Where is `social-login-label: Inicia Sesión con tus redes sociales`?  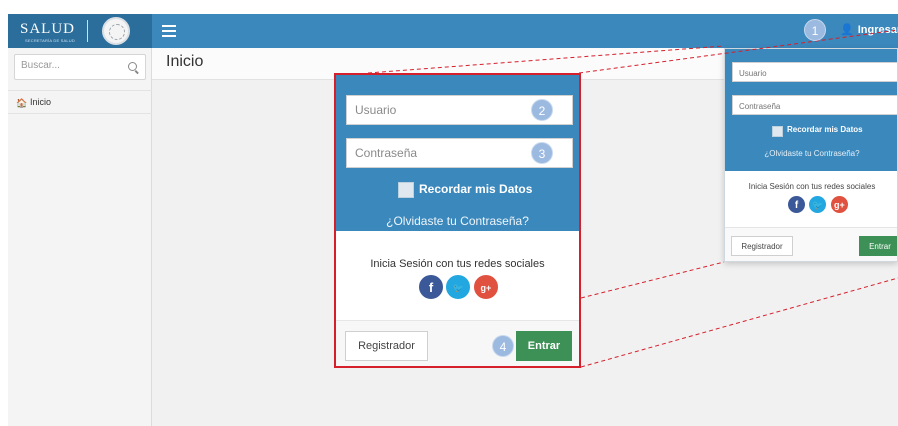
social-login-label: Inicia Sesión con tus redes sociales is located at coordinates (457, 264).